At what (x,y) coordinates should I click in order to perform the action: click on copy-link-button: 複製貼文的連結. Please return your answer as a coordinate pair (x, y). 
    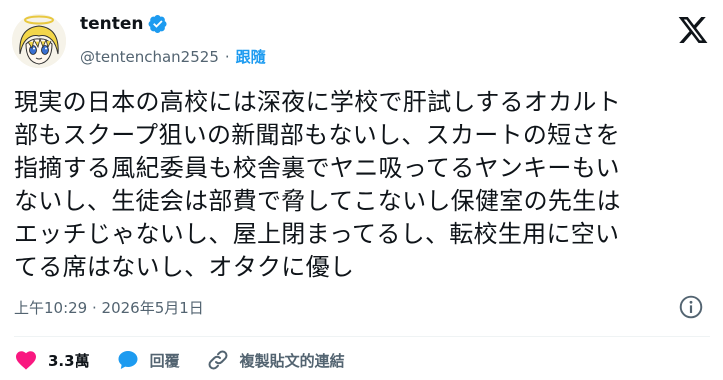
    Looking at the image, I should click on (275, 360).